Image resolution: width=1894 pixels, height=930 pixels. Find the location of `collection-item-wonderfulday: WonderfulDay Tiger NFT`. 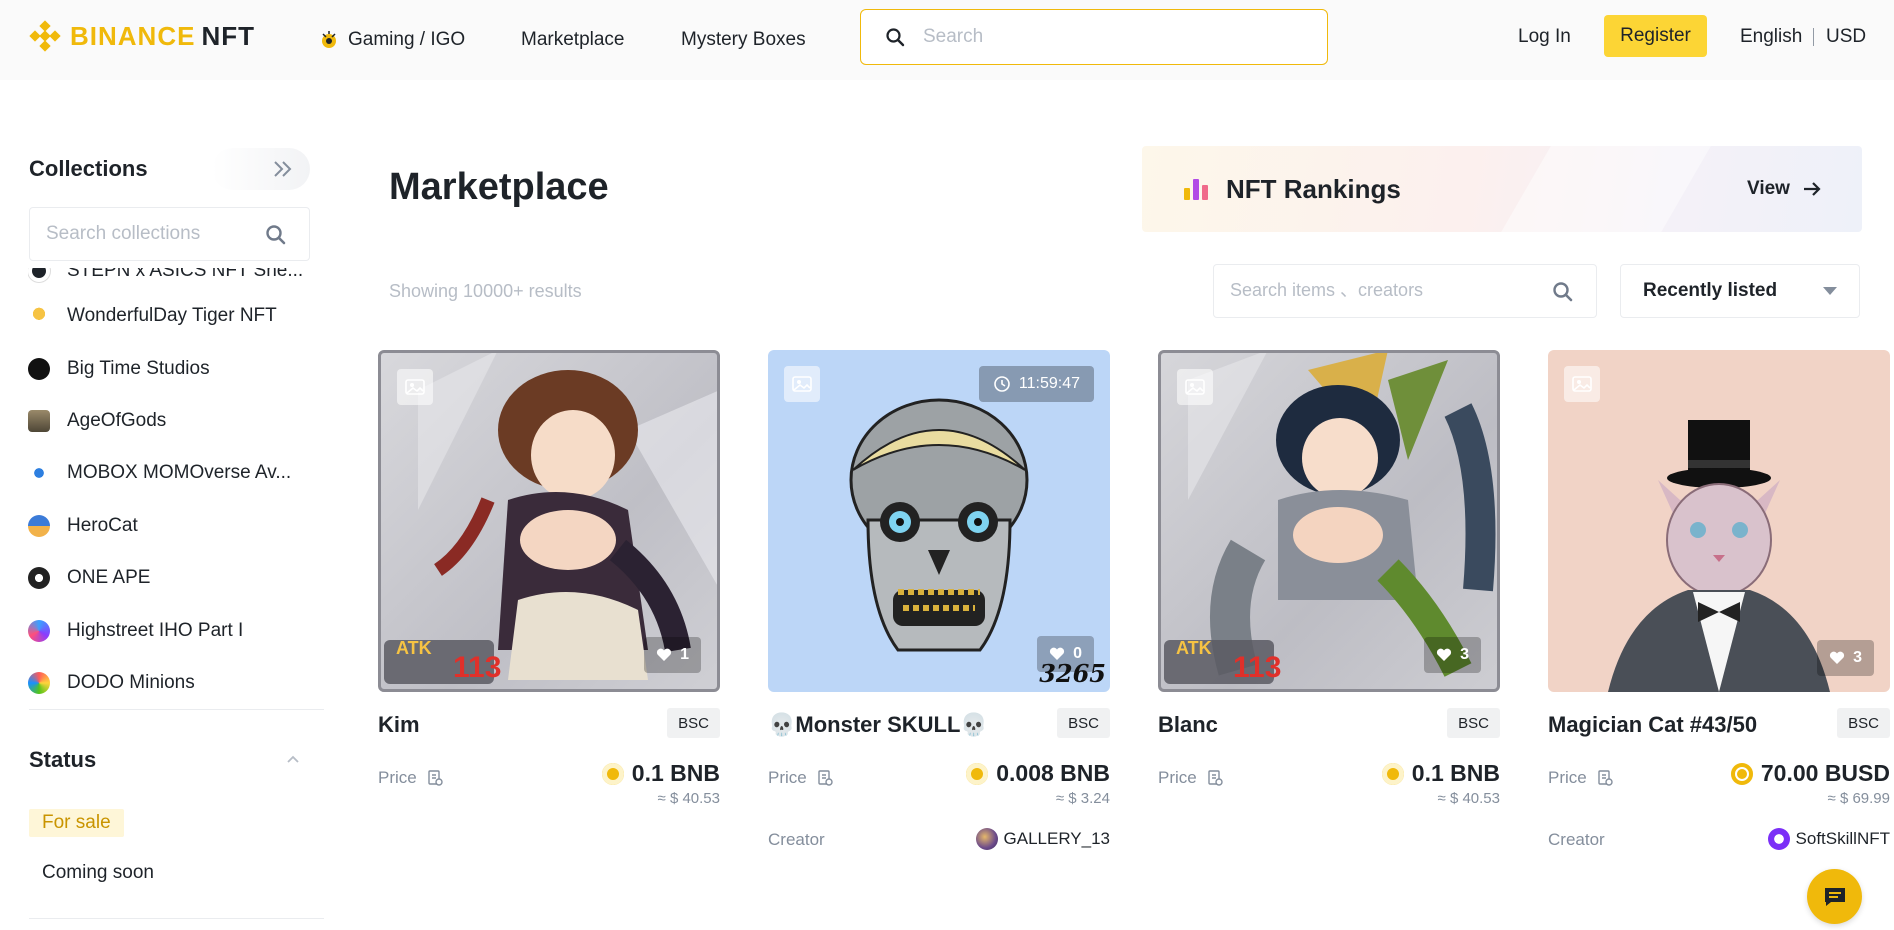

collection-item-wonderfulday: WonderfulDay Tiger NFT is located at coordinates (178, 316).